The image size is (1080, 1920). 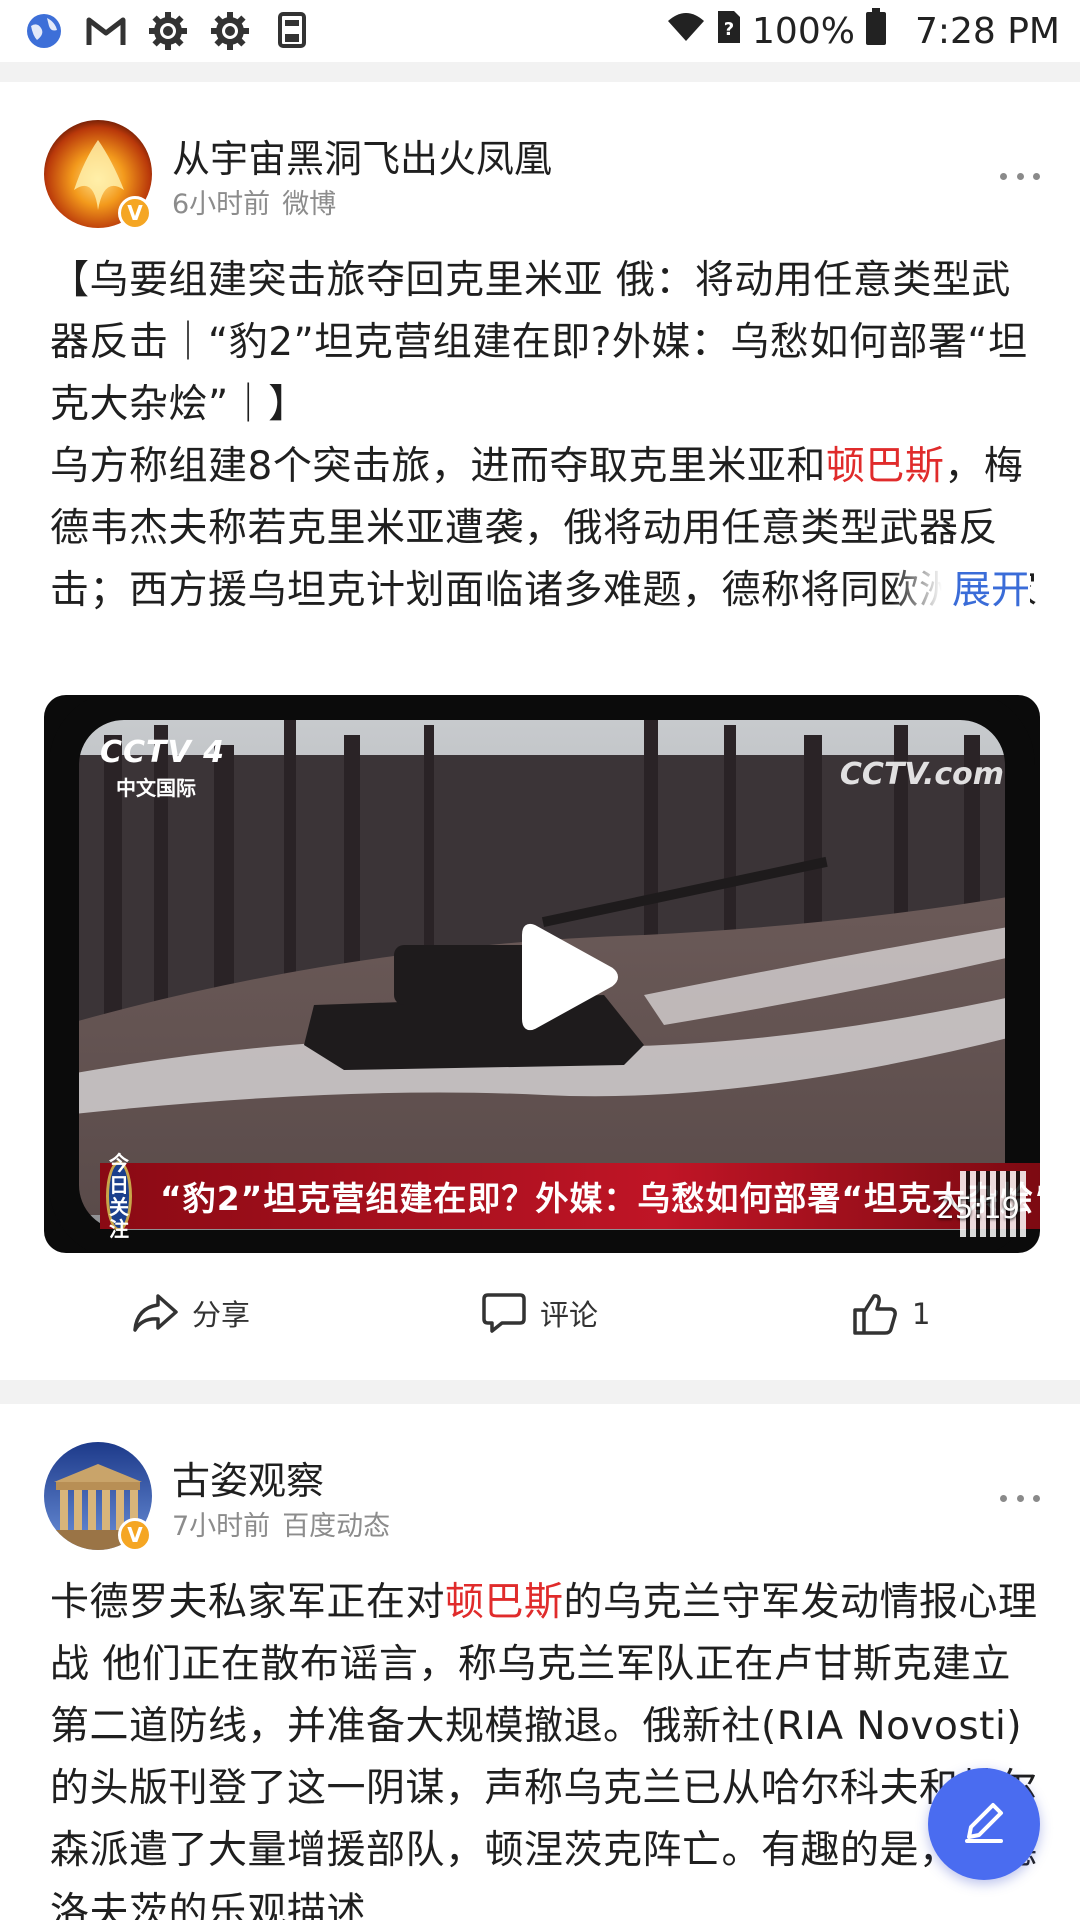 I want to click on feed-divider, so click(x=540, y=1392).